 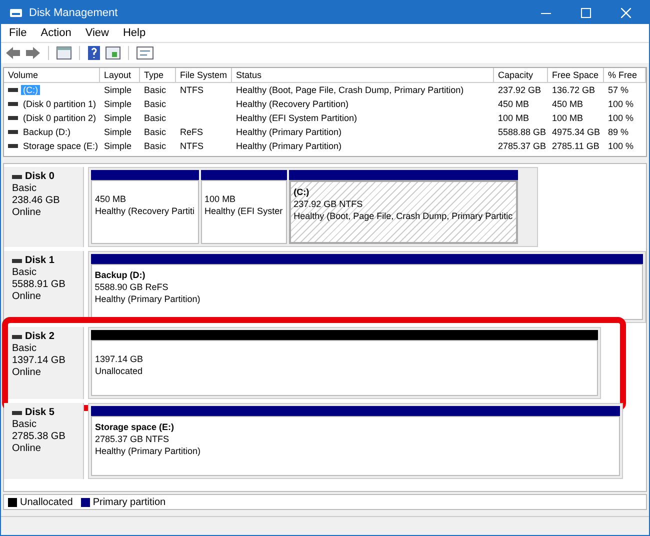 I want to click on table-cell: 57 %, so click(x=618, y=90).